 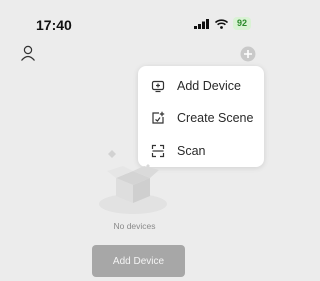 What do you see at coordinates (158, 86) in the screenshot?
I see `add-device-icon` at bounding box center [158, 86].